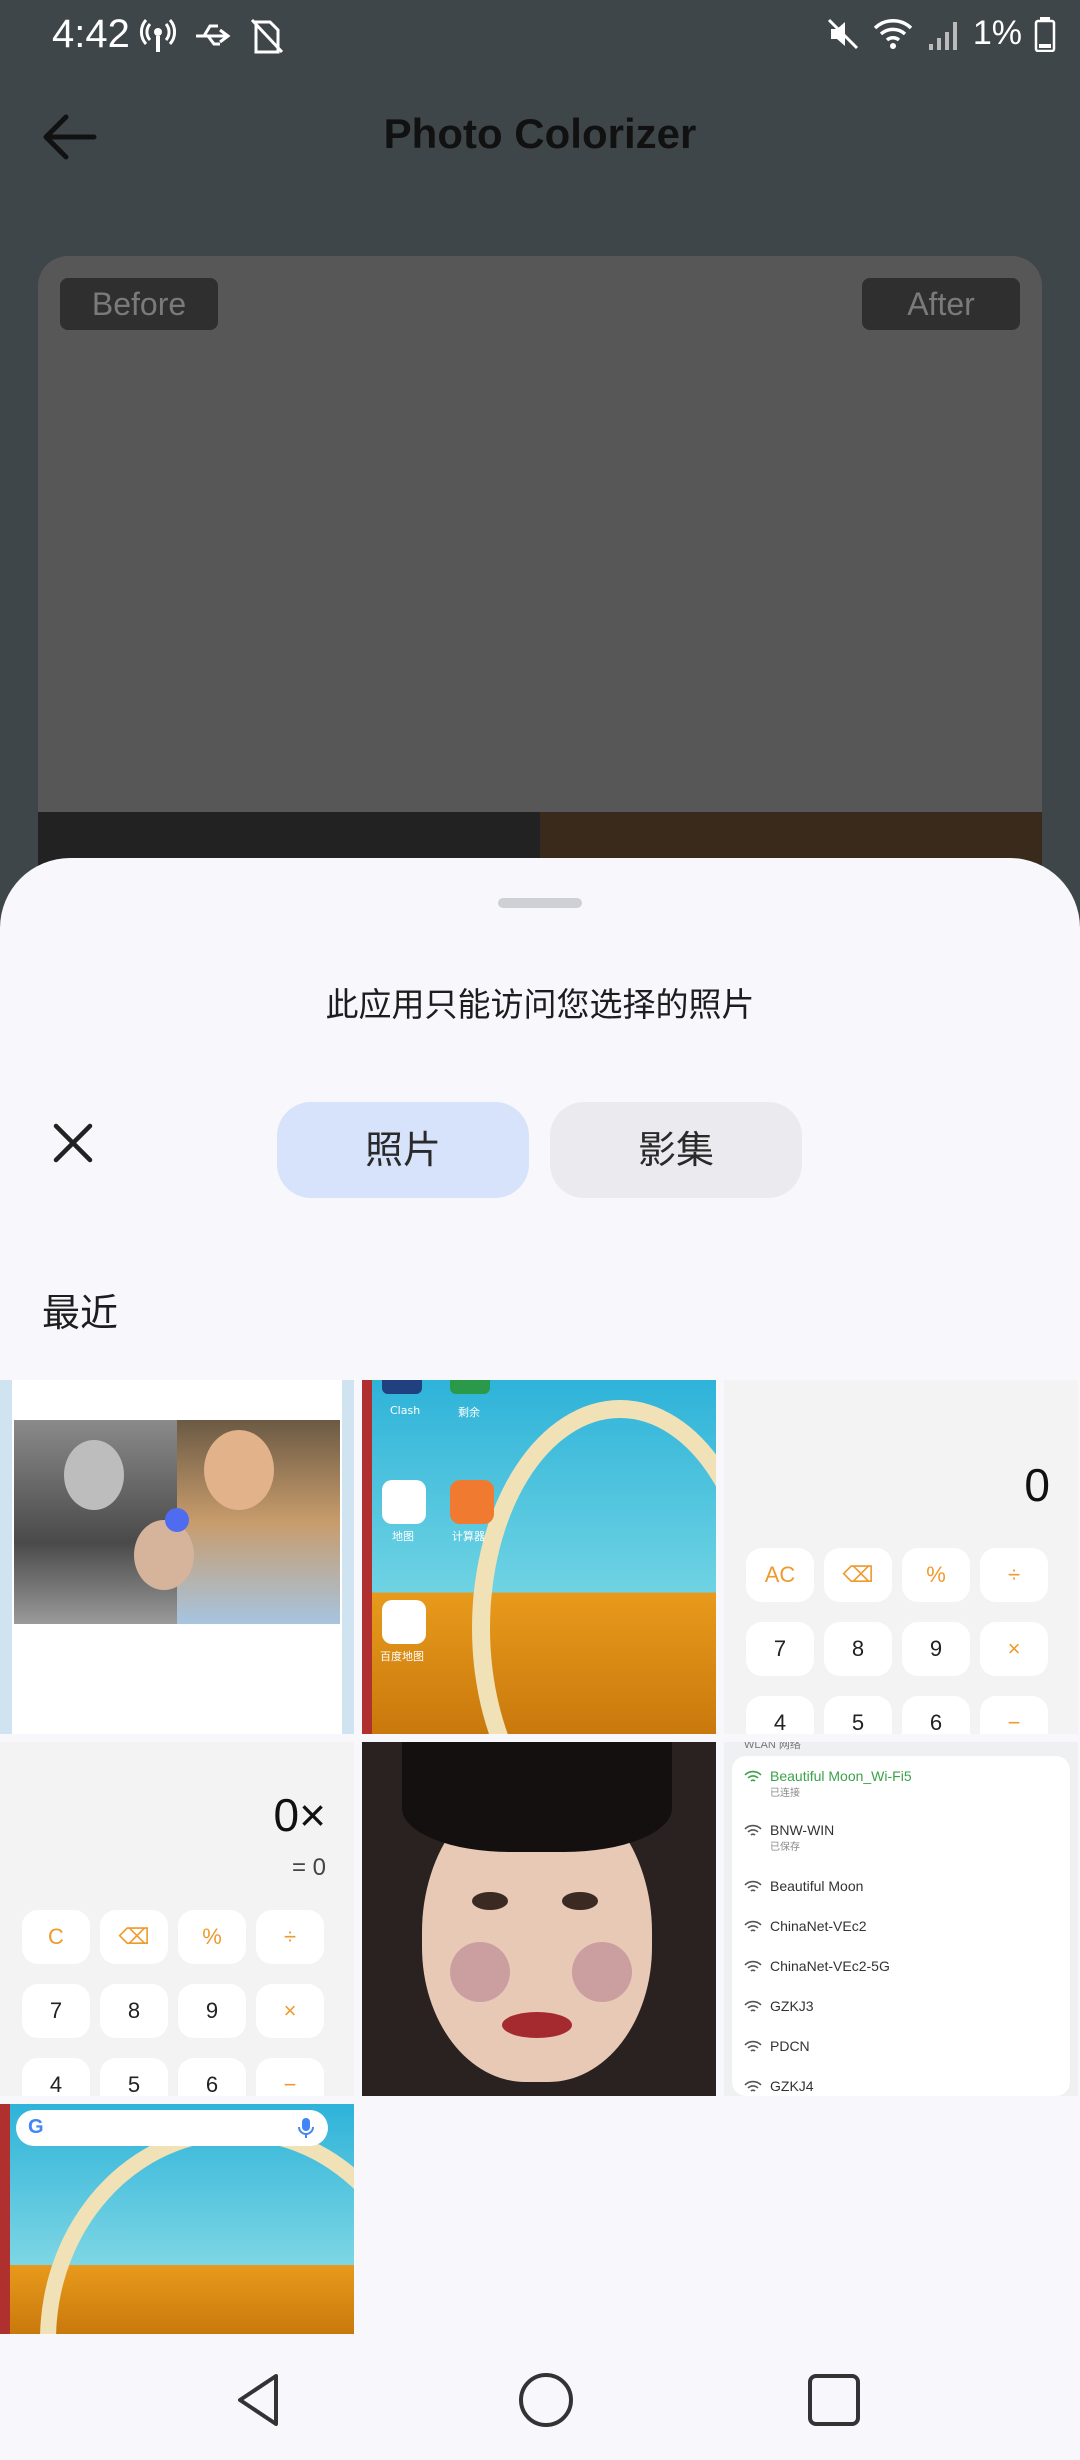 The image size is (1080, 2460). I want to click on sheet-title: 此应用只能访问您选择的照片, so click(540, 1004).